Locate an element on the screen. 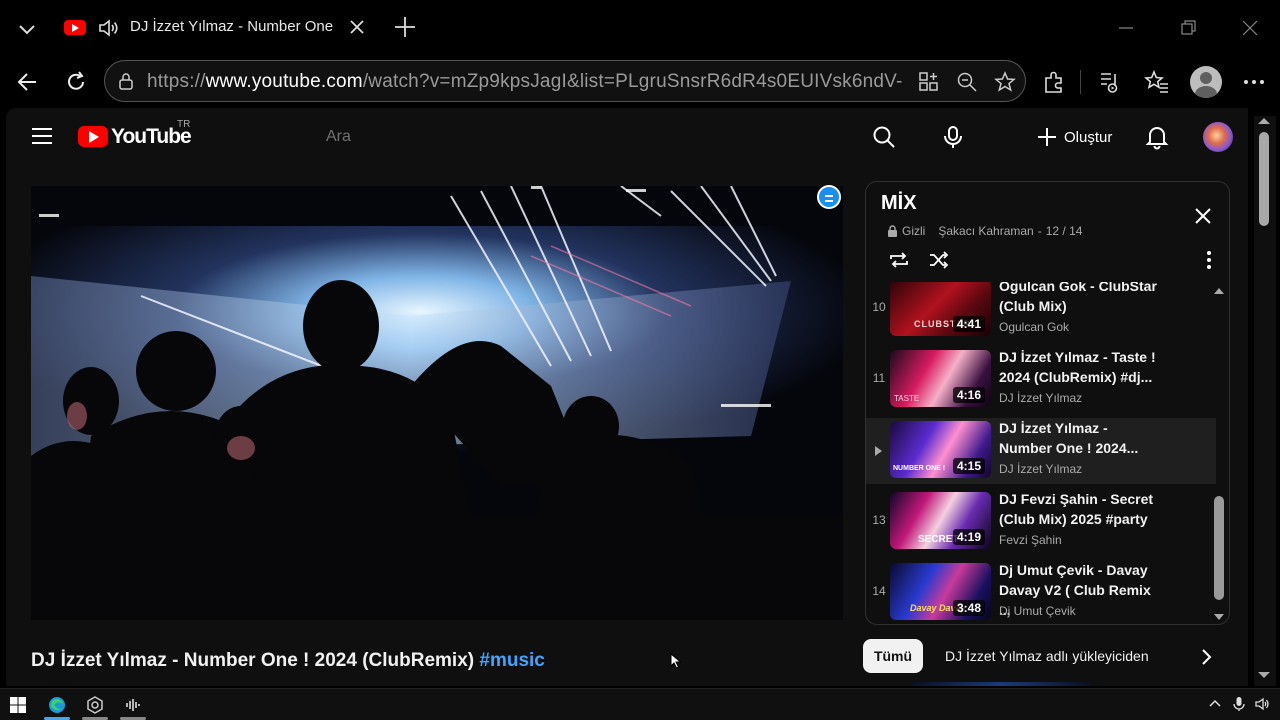  account-avatar is located at coordinates (1218, 137).